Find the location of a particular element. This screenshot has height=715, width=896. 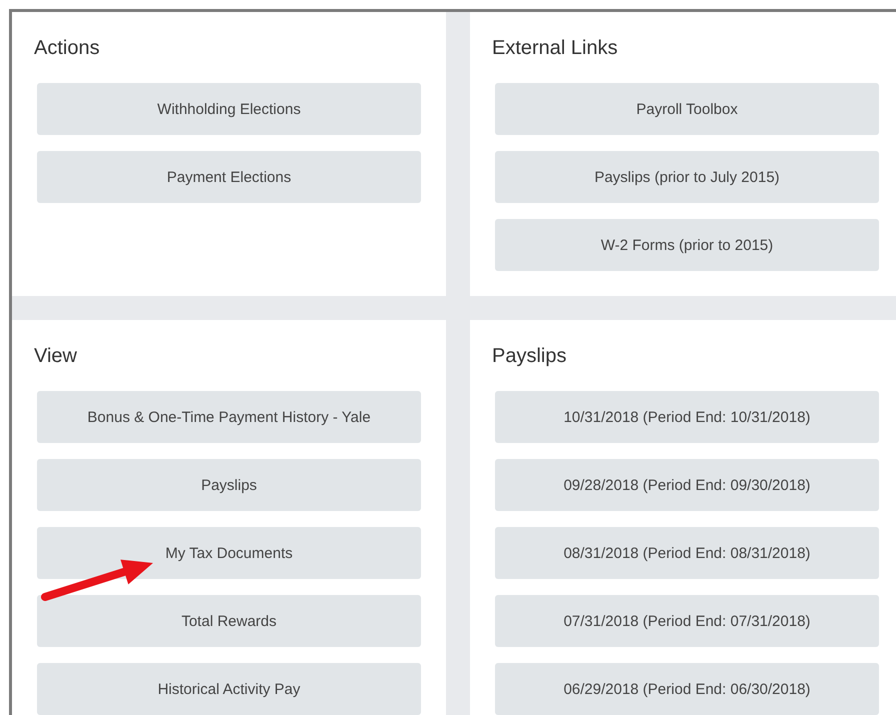

section-title: External Links is located at coordinates (555, 48).